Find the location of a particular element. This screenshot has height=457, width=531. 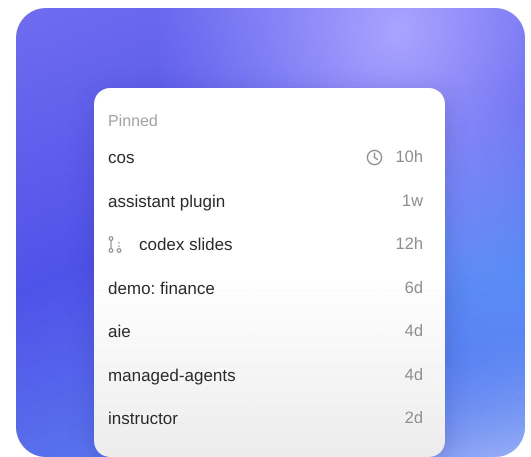

time-label: 10h is located at coordinates (409, 157).